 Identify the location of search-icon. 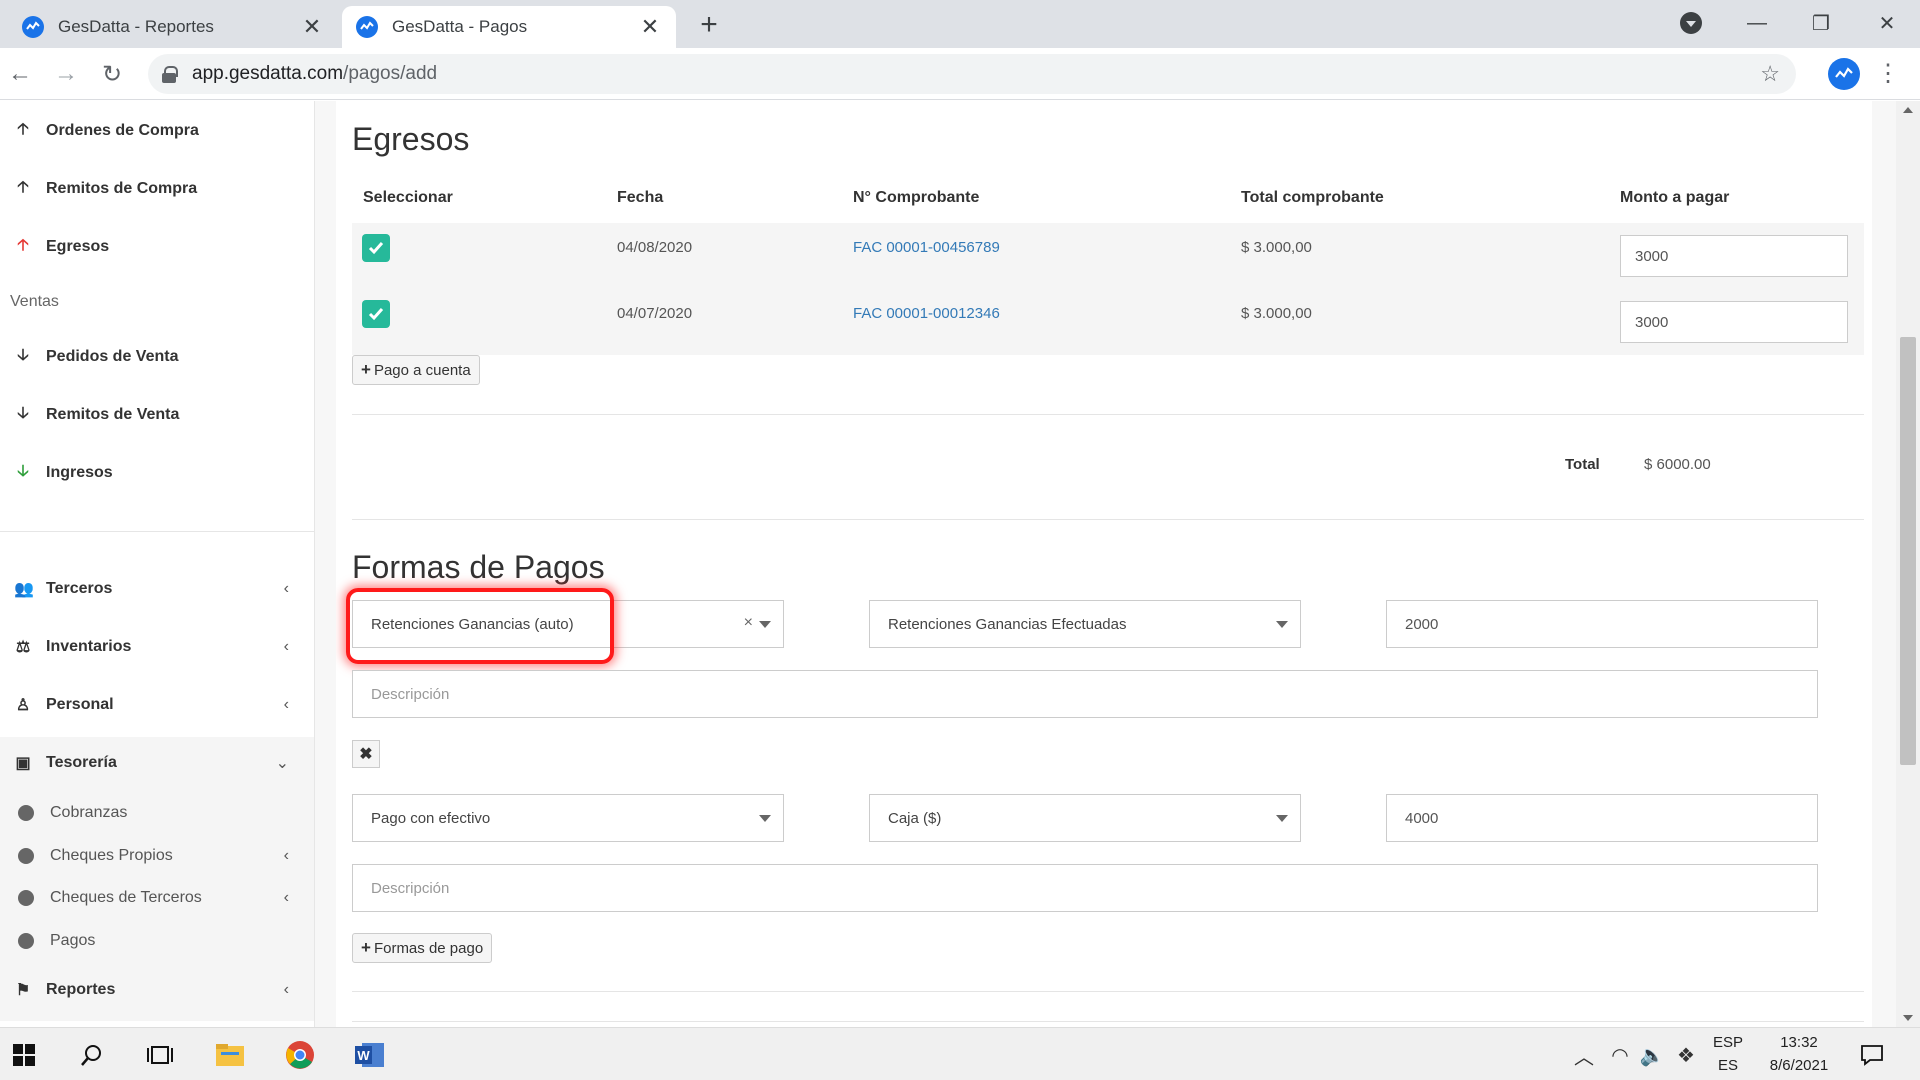
(92, 1055).